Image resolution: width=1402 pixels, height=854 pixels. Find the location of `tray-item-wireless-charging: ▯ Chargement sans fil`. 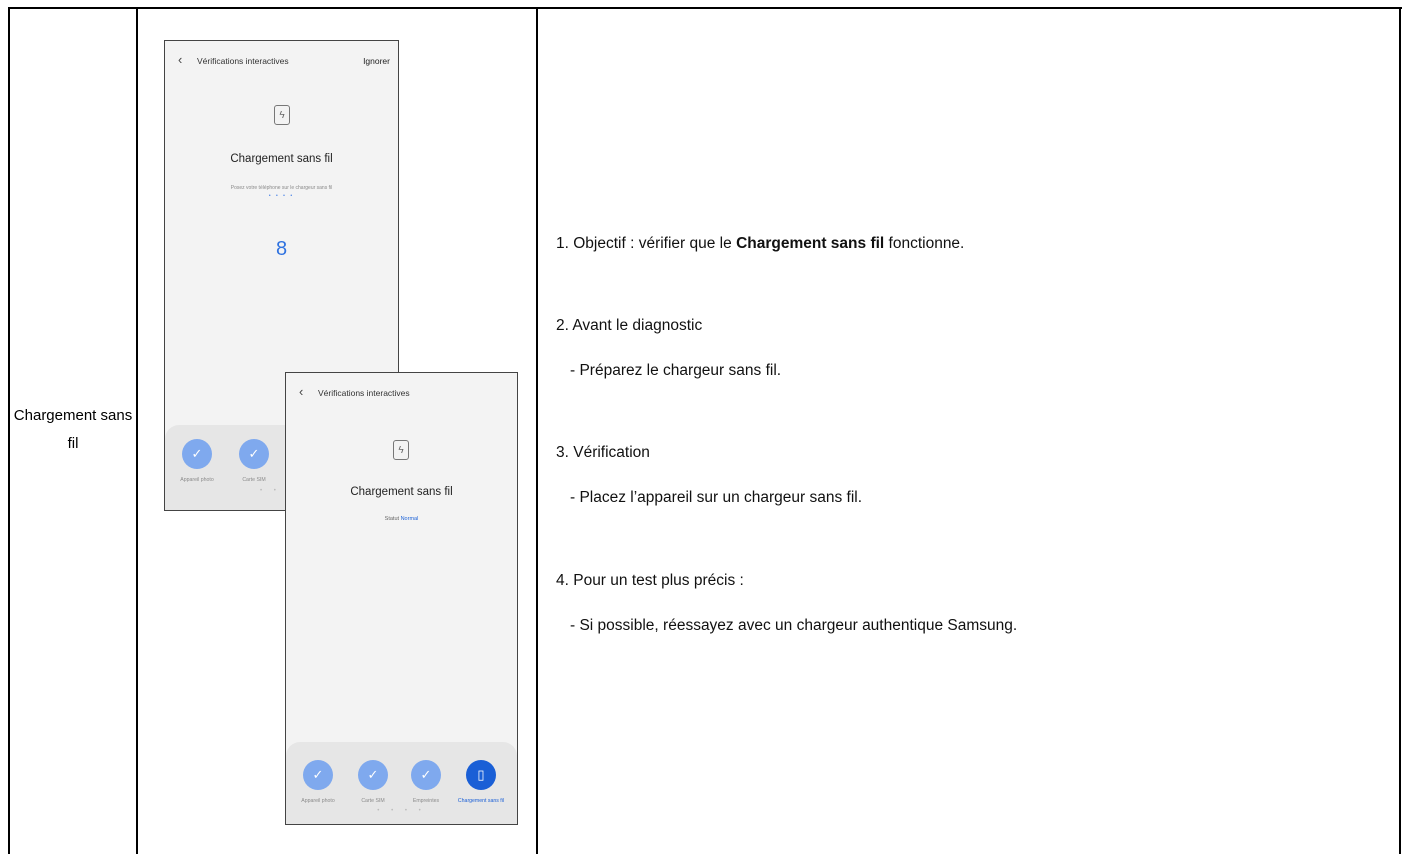

tray-item-wireless-charging: ▯ Chargement sans fil is located at coordinates (481, 782).